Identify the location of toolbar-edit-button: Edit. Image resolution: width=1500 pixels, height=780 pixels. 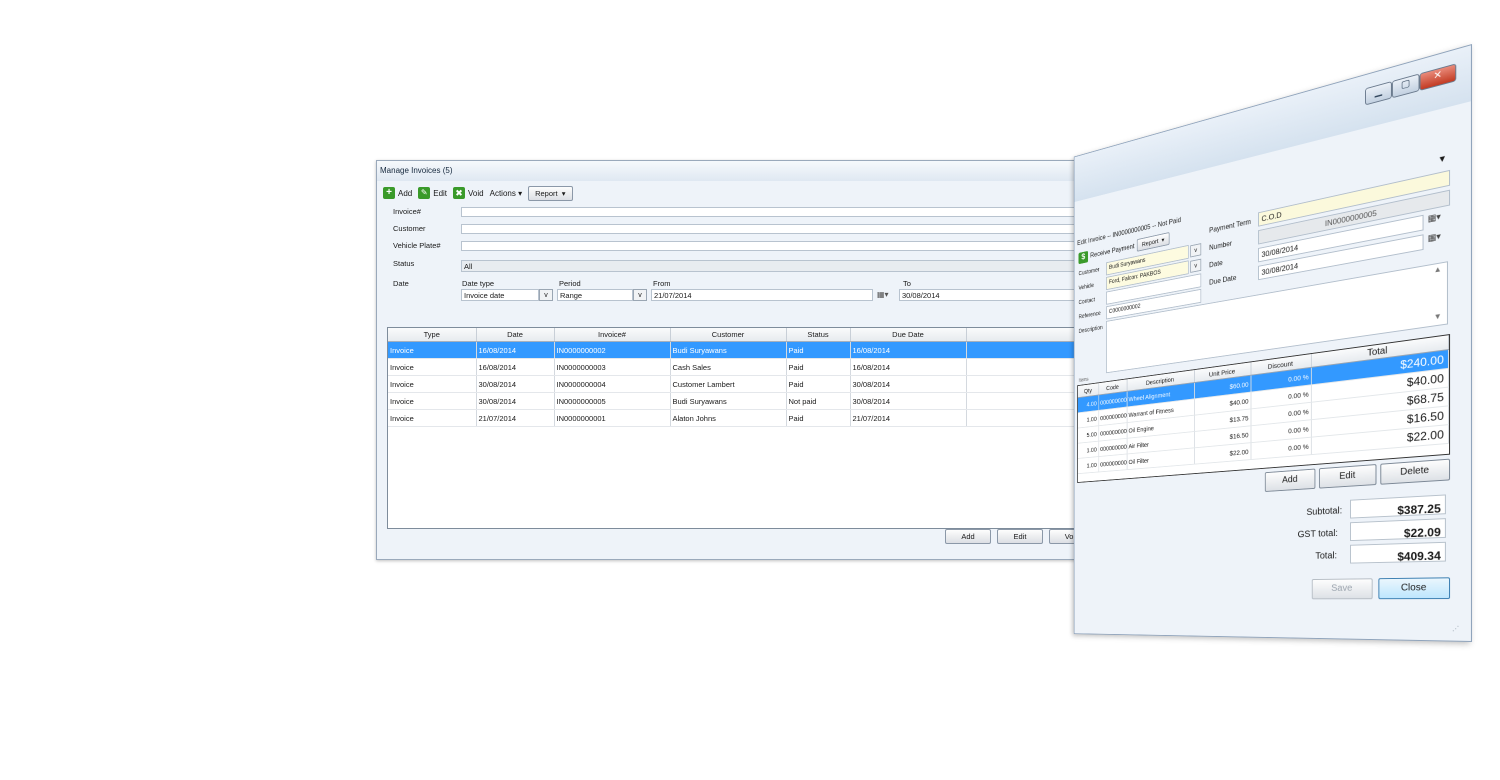
(440, 193).